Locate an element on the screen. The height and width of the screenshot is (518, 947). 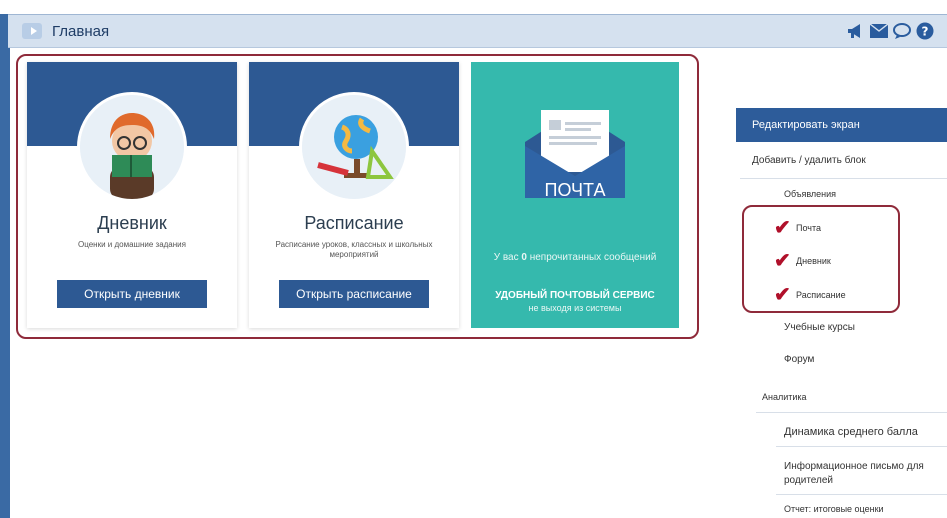
left-border is located at coordinates (5, 266).